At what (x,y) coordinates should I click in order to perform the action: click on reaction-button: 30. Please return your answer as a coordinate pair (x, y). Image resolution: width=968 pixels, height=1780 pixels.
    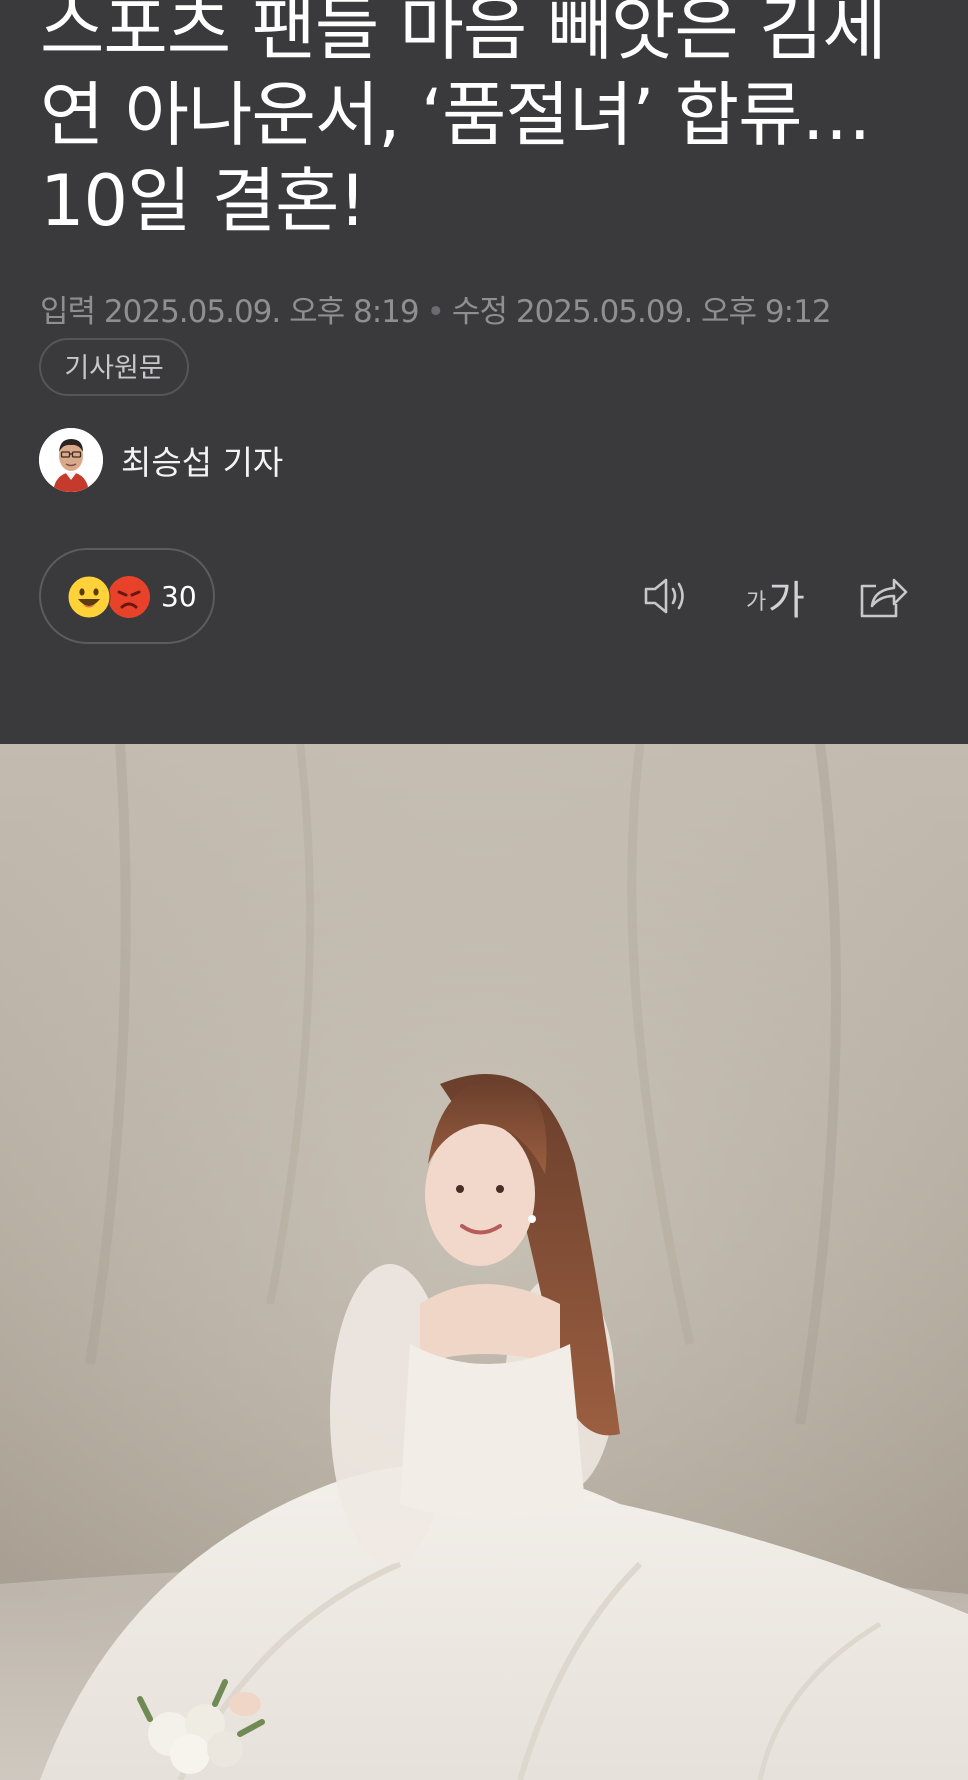
    Looking at the image, I should click on (127, 596).